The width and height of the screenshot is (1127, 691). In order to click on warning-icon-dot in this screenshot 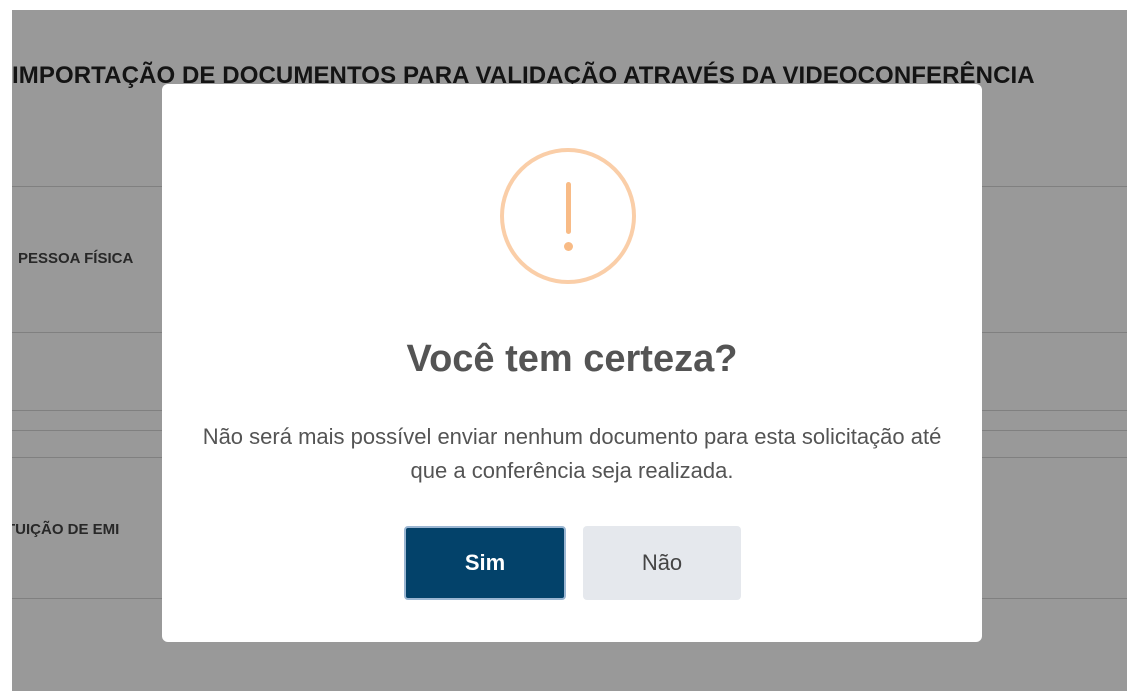, I will do `click(568, 246)`.